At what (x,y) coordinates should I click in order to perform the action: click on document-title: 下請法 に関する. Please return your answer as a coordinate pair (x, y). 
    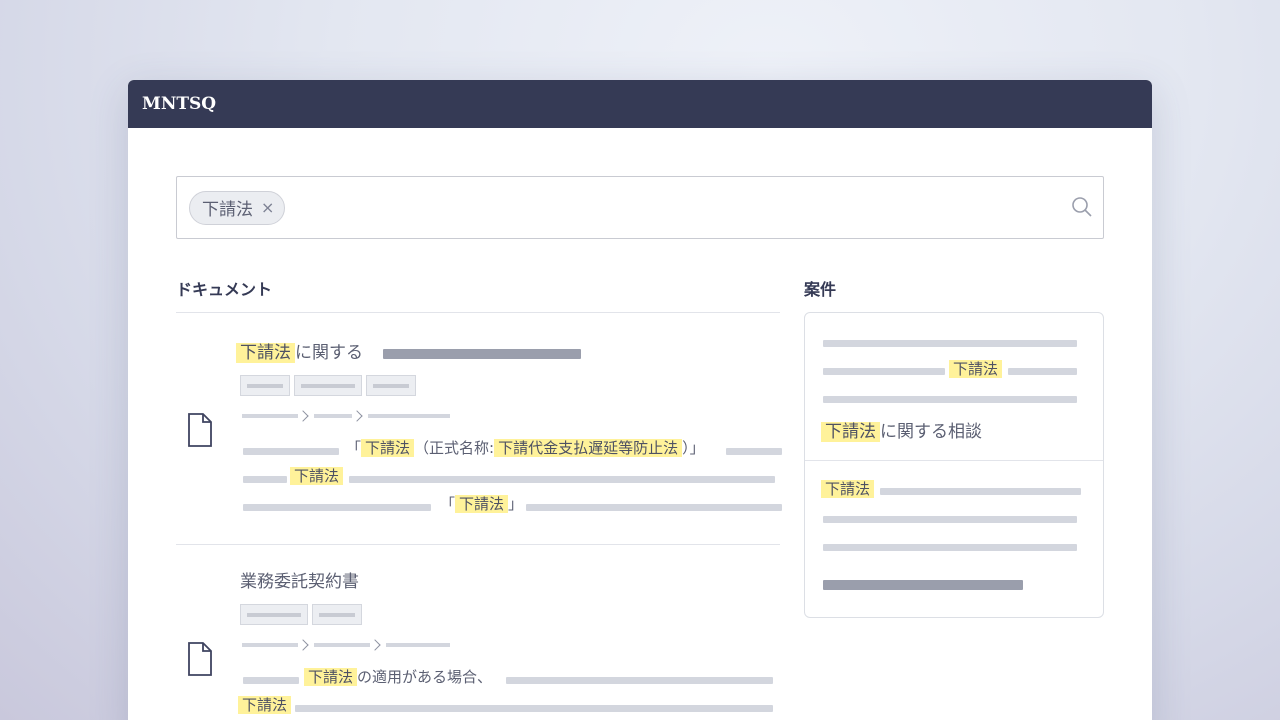
    Looking at the image, I should click on (299, 353).